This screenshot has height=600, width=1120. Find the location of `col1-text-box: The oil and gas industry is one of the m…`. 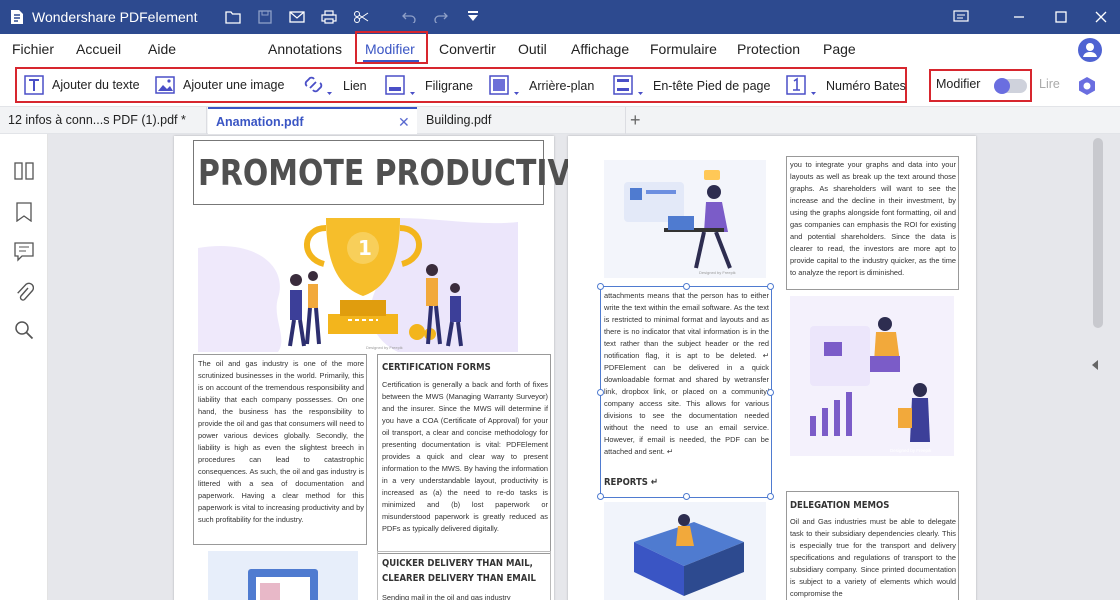

col1-text-box: The oil and gas industry is one of the m… is located at coordinates (280, 449).